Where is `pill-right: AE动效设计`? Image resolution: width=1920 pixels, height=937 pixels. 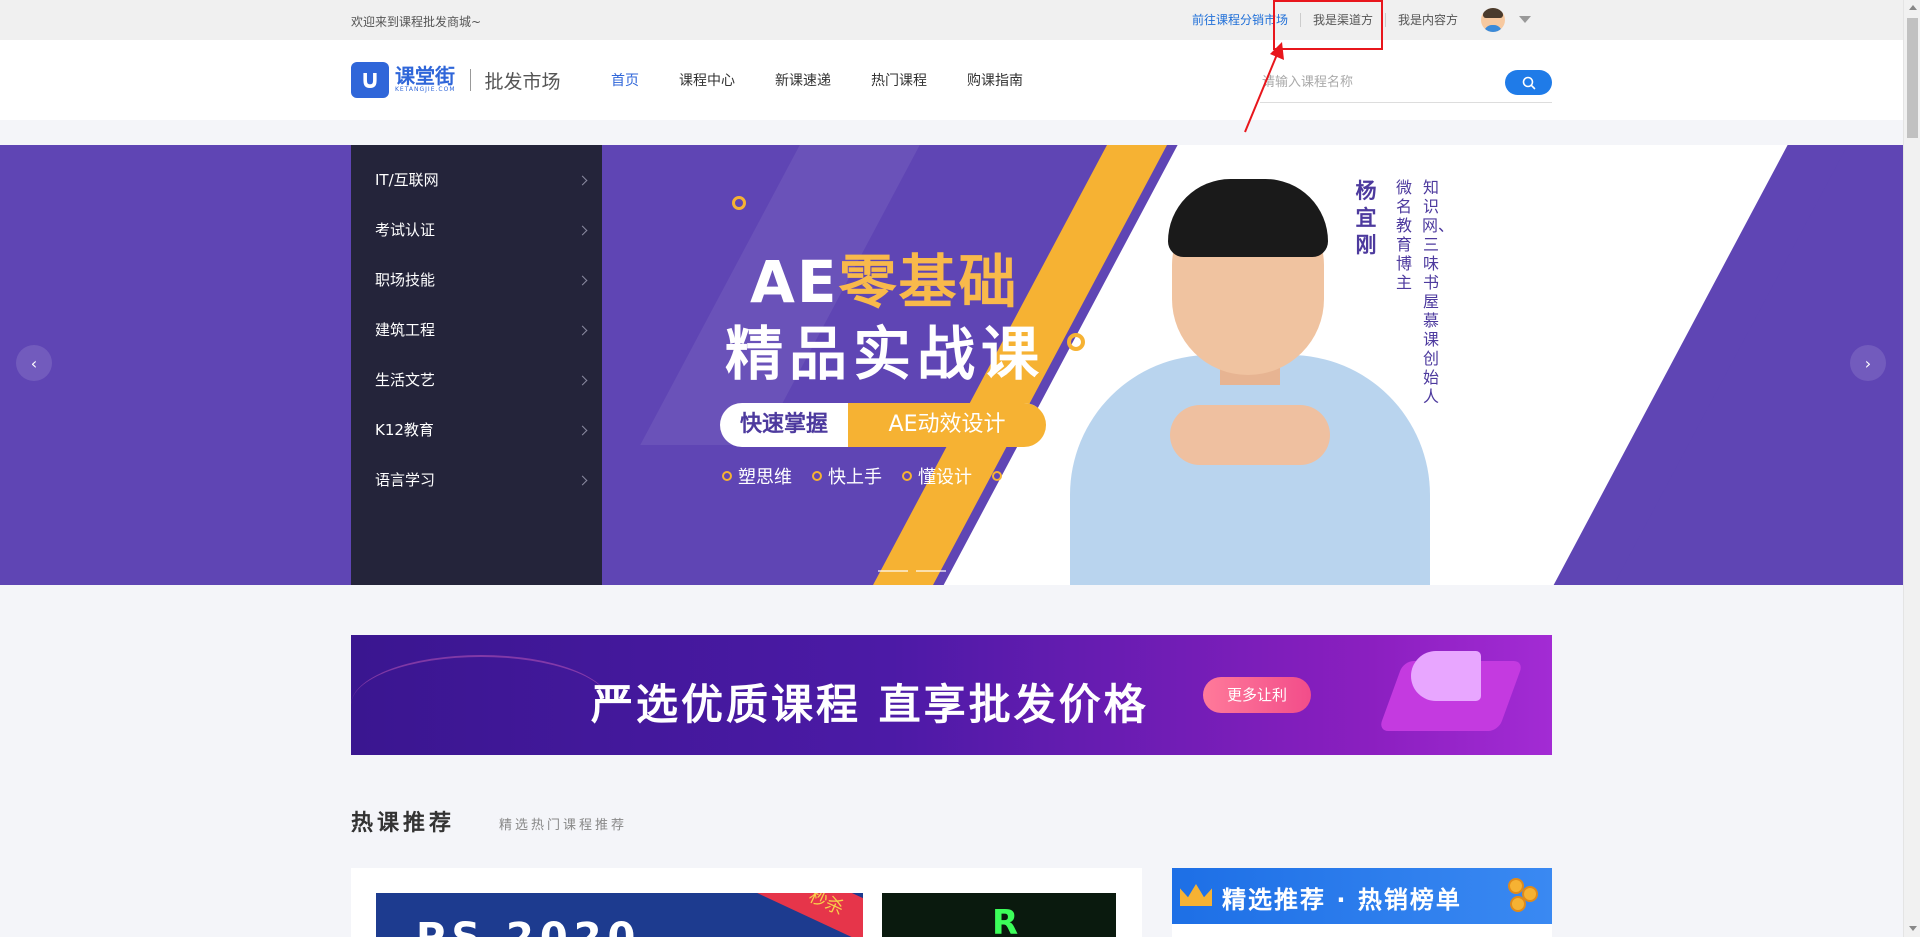
pill-right: AE动效设计 is located at coordinates (947, 425).